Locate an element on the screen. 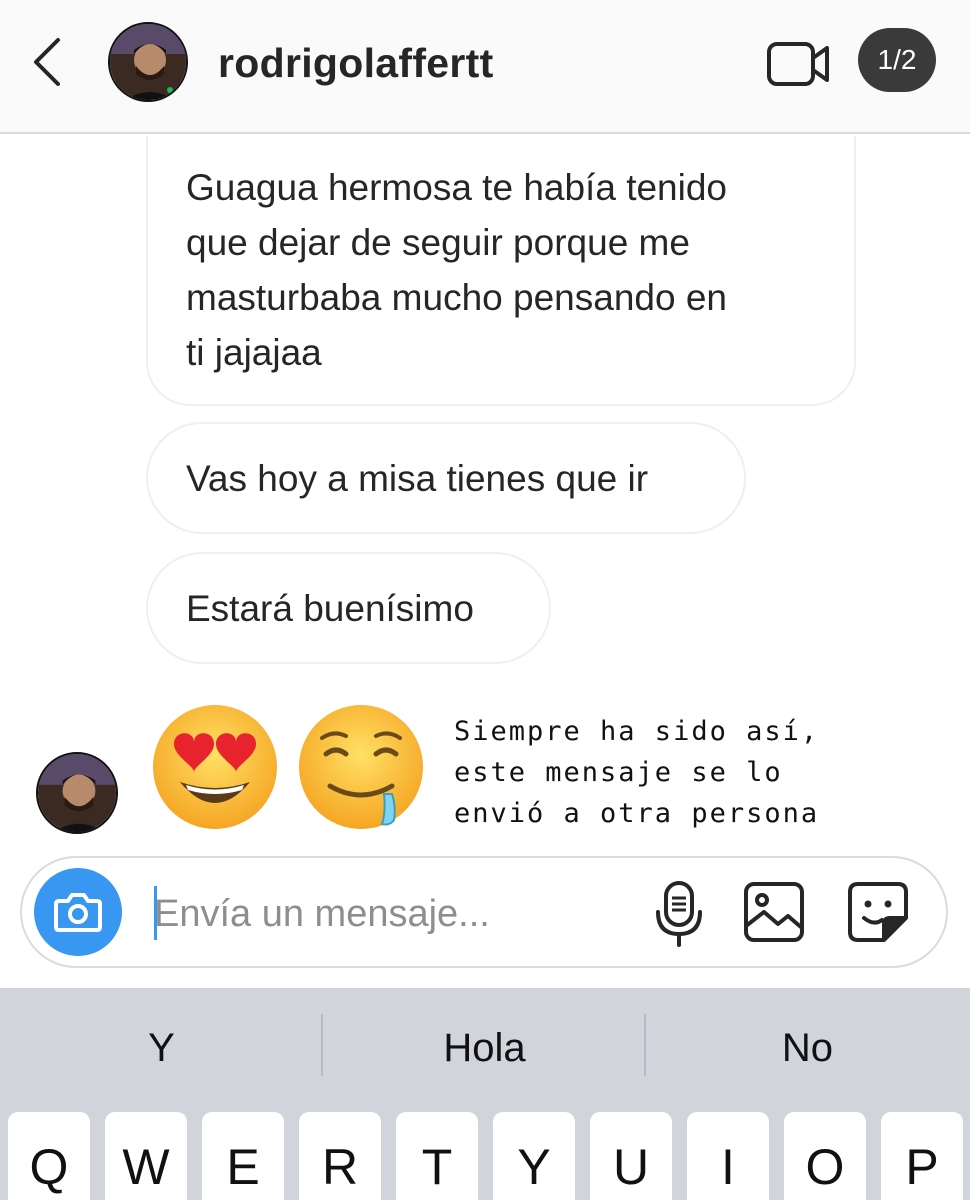  camera-button is located at coordinates (78, 912).